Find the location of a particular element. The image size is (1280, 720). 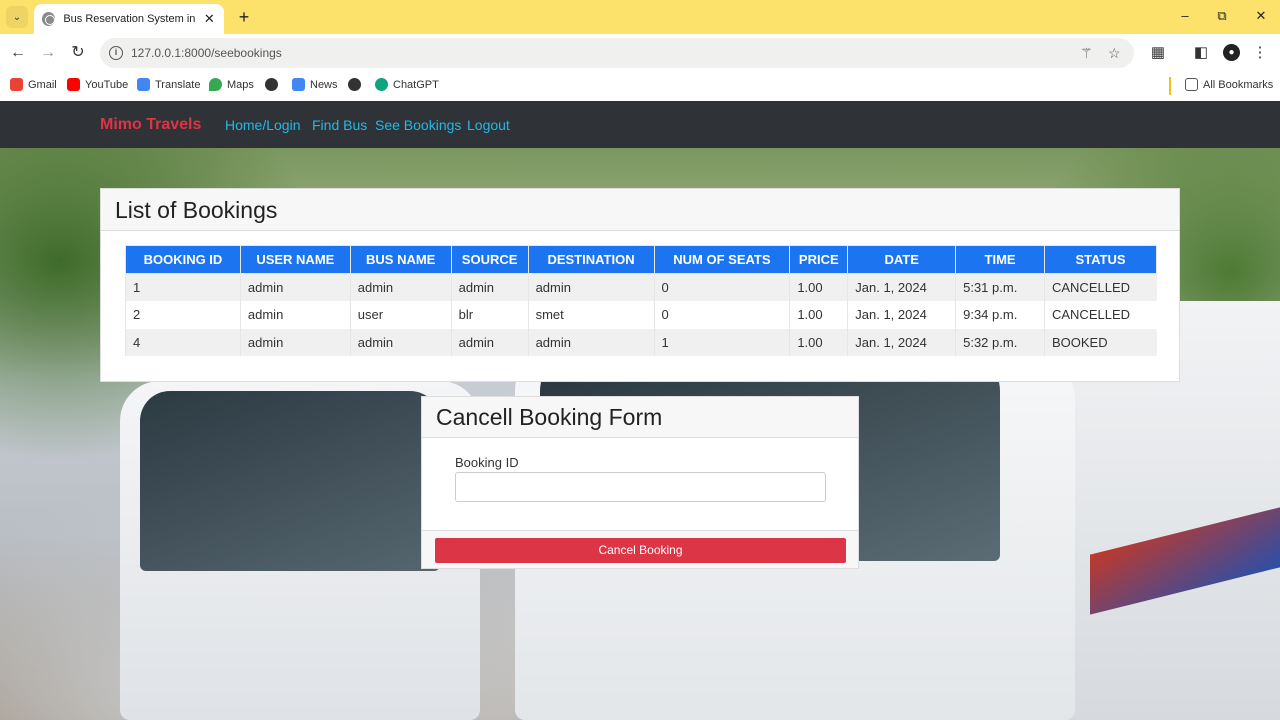

cell-booking-id: 2 is located at coordinates (183, 315).